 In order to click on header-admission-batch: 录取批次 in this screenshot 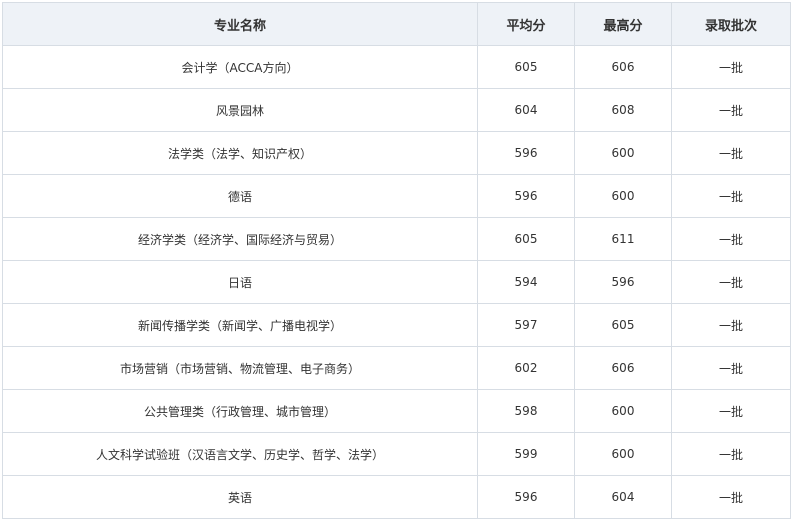, I will do `click(731, 24)`.